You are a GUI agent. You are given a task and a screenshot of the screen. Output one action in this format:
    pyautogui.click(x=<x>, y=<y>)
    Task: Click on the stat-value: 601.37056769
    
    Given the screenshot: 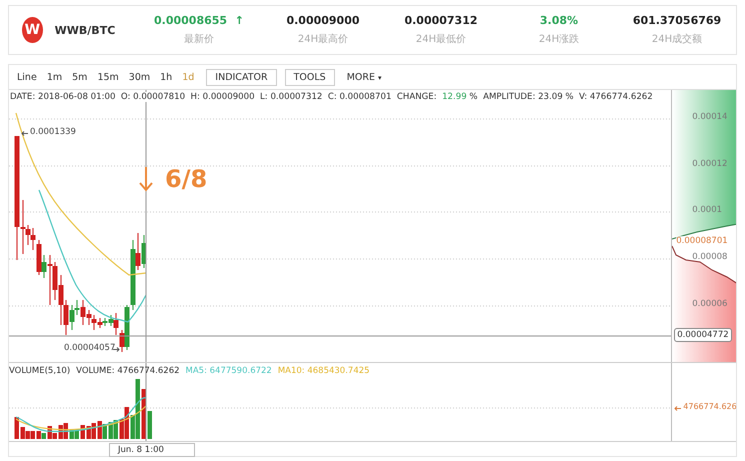 What is the action you would take?
    pyautogui.click(x=677, y=20)
    